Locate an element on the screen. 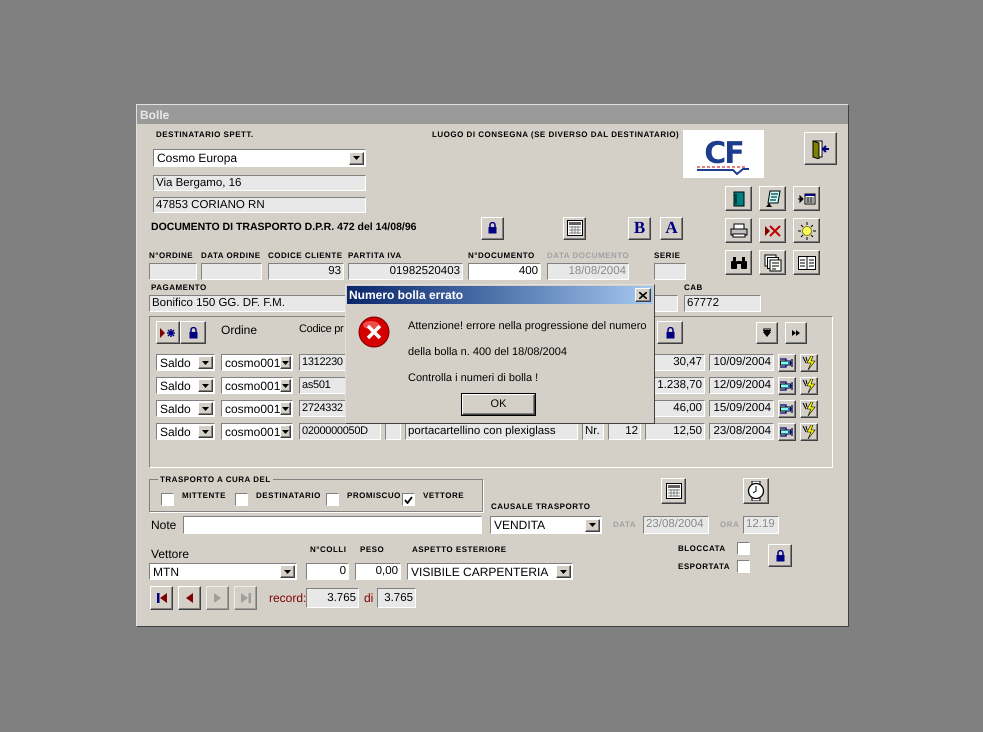 The width and height of the screenshot is (983, 732). total-field: 3.765 is located at coordinates (396, 598).